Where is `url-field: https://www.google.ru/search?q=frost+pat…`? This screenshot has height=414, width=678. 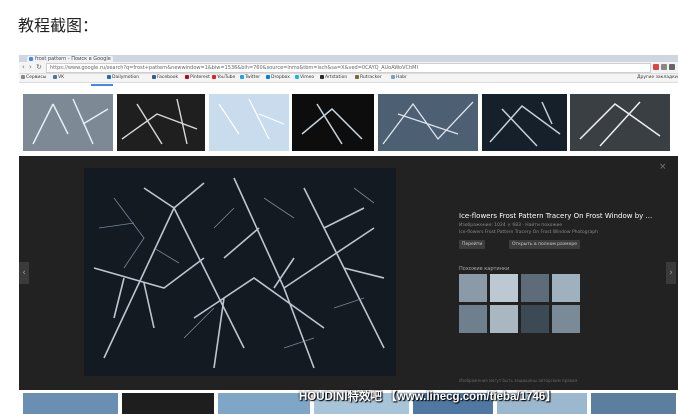
url-field: https://www.google.ru/search?q=frost+pat… is located at coordinates (348, 68).